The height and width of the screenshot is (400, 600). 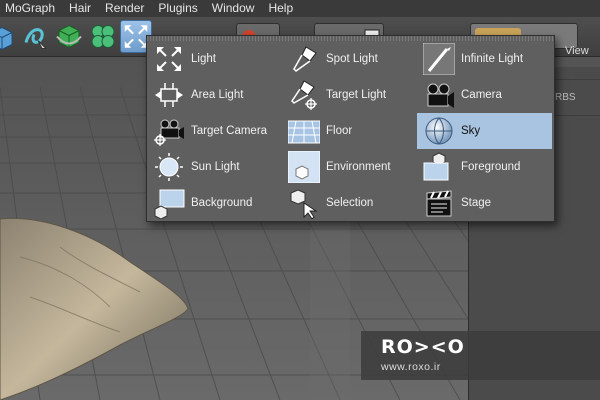 What do you see at coordinates (484, 131) in the screenshot?
I see `menu-item-sky: Sky` at bounding box center [484, 131].